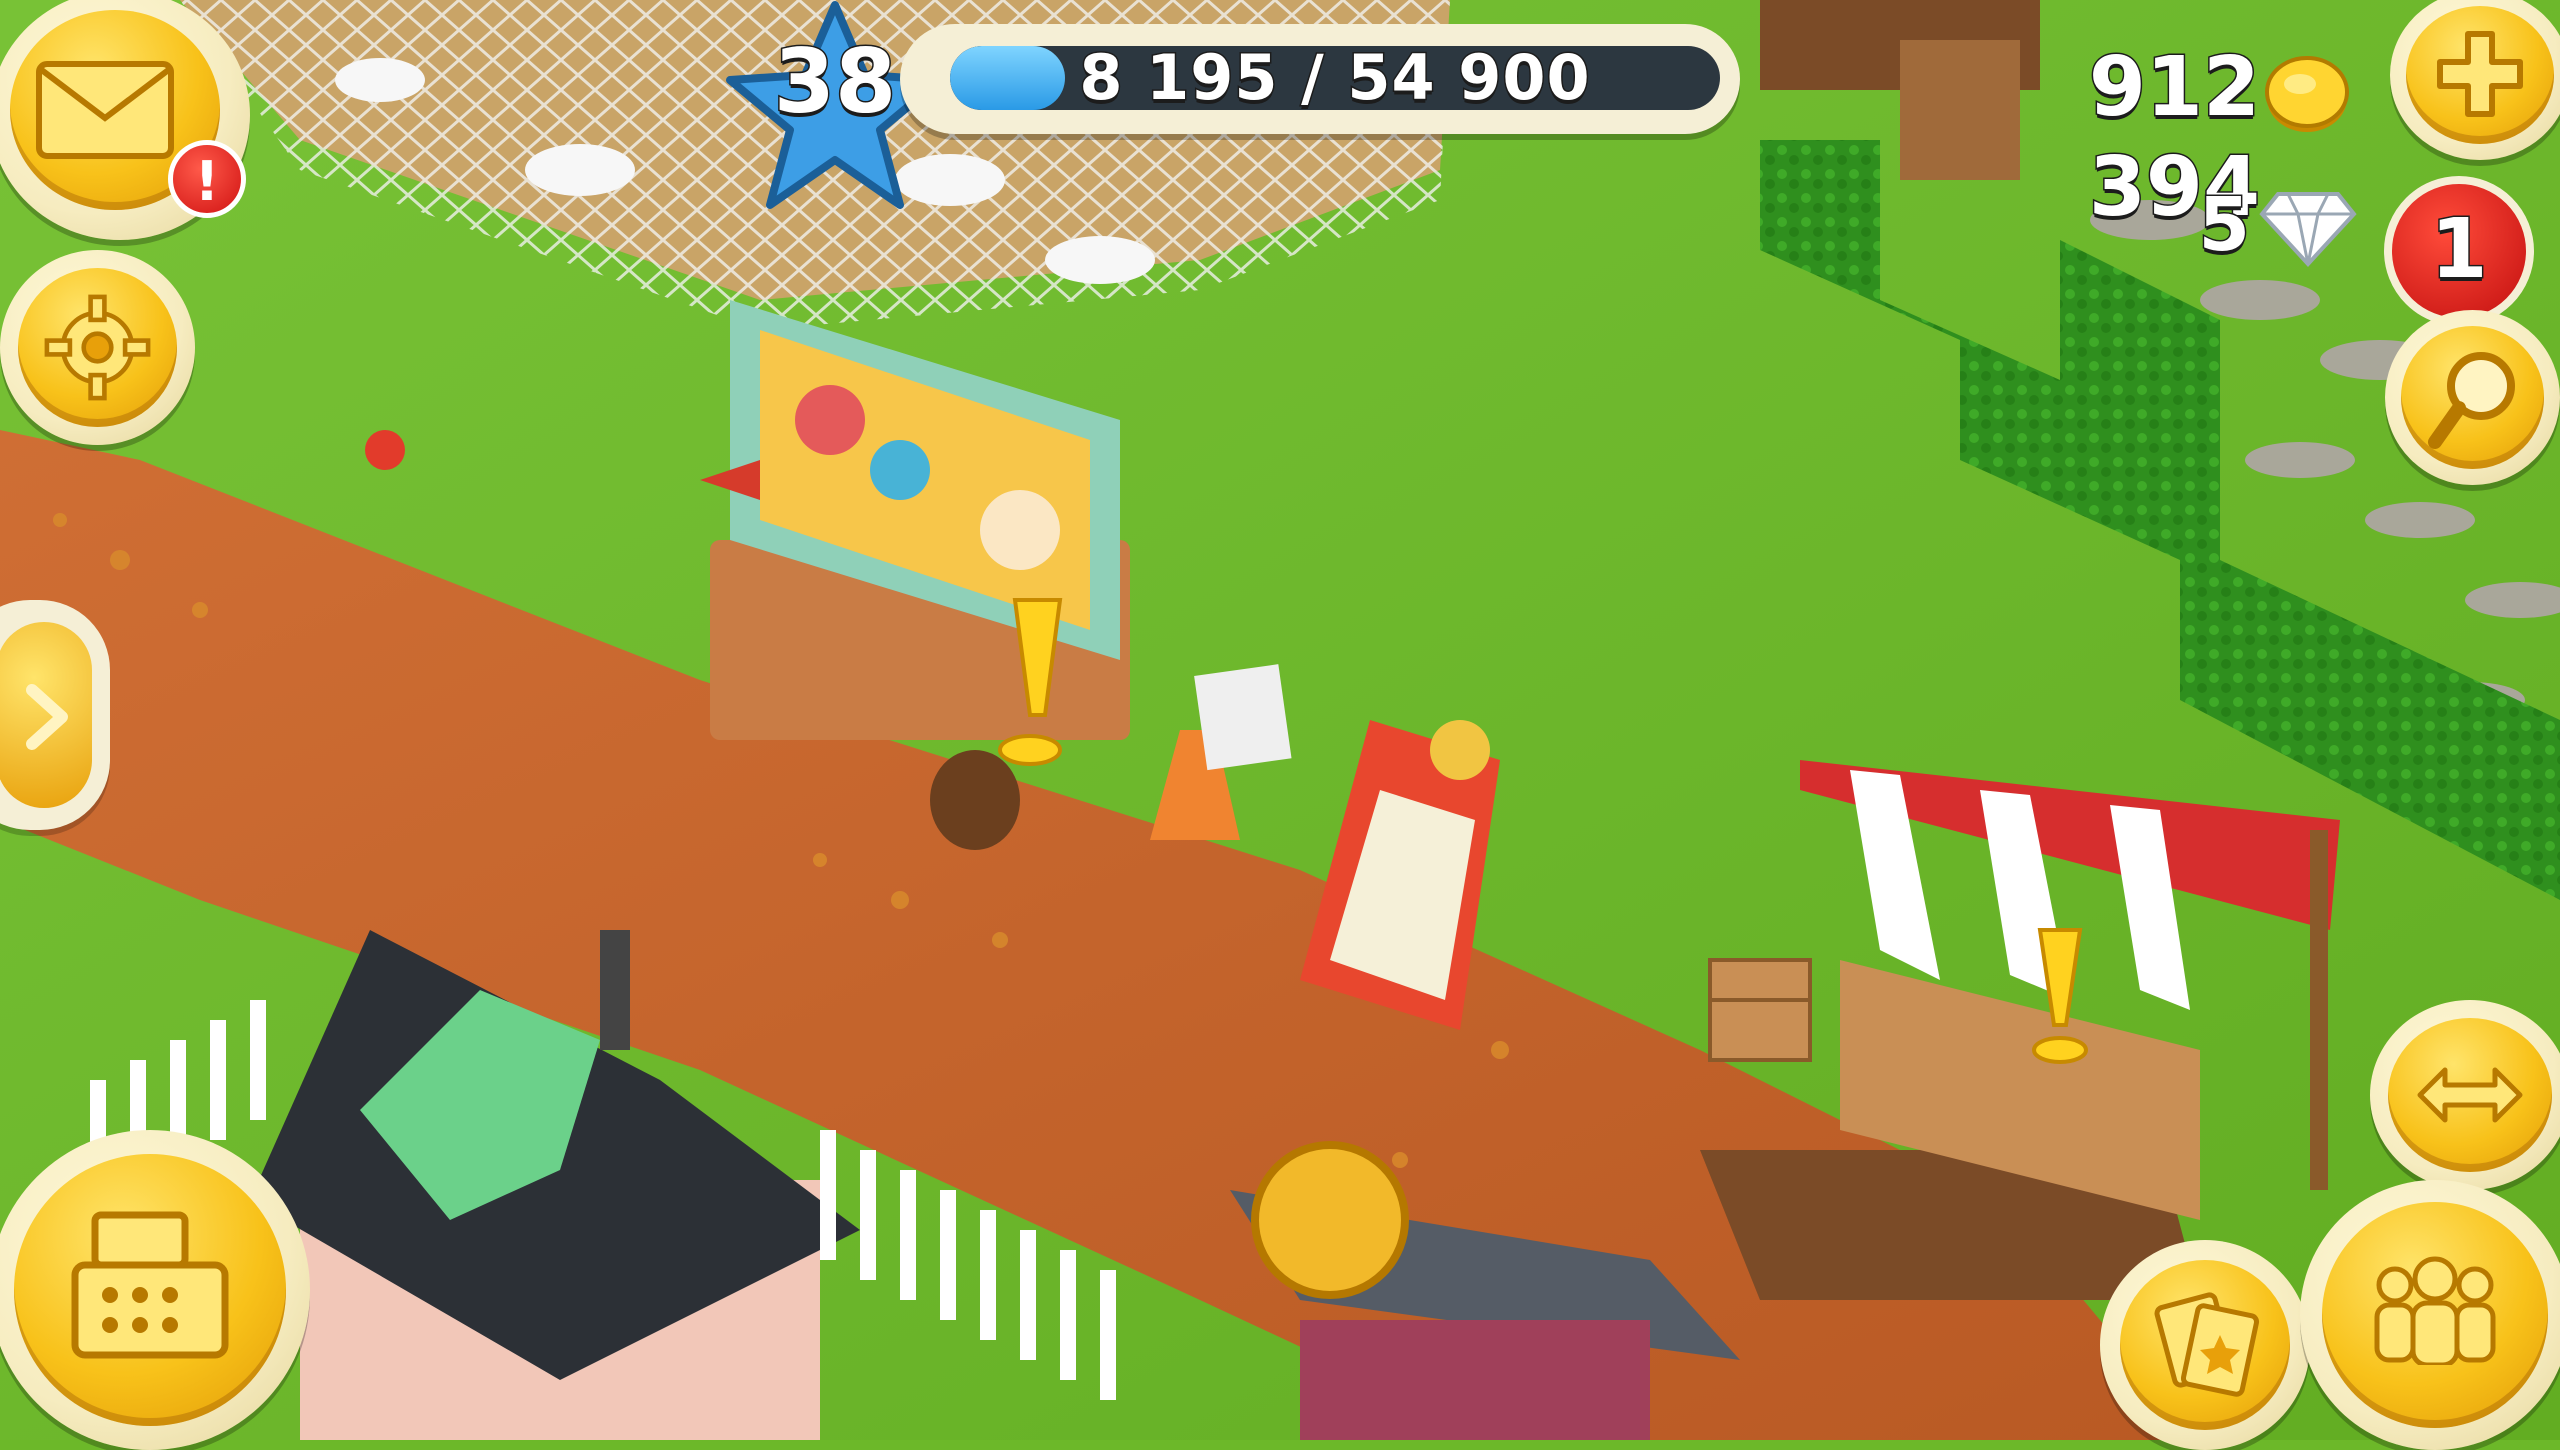 The height and width of the screenshot is (1450, 2560). I want to click on shop-button, so click(155, 1290).